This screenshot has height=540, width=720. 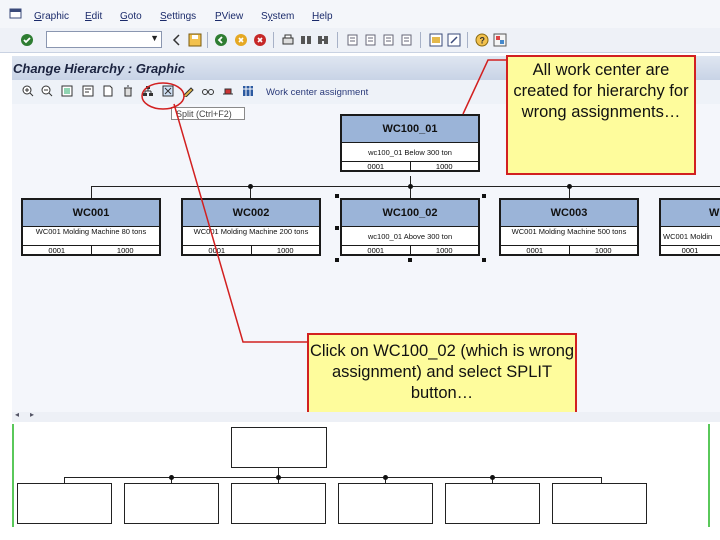 I want to click on scroll-left-icon: ◂, so click(x=17, y=414).